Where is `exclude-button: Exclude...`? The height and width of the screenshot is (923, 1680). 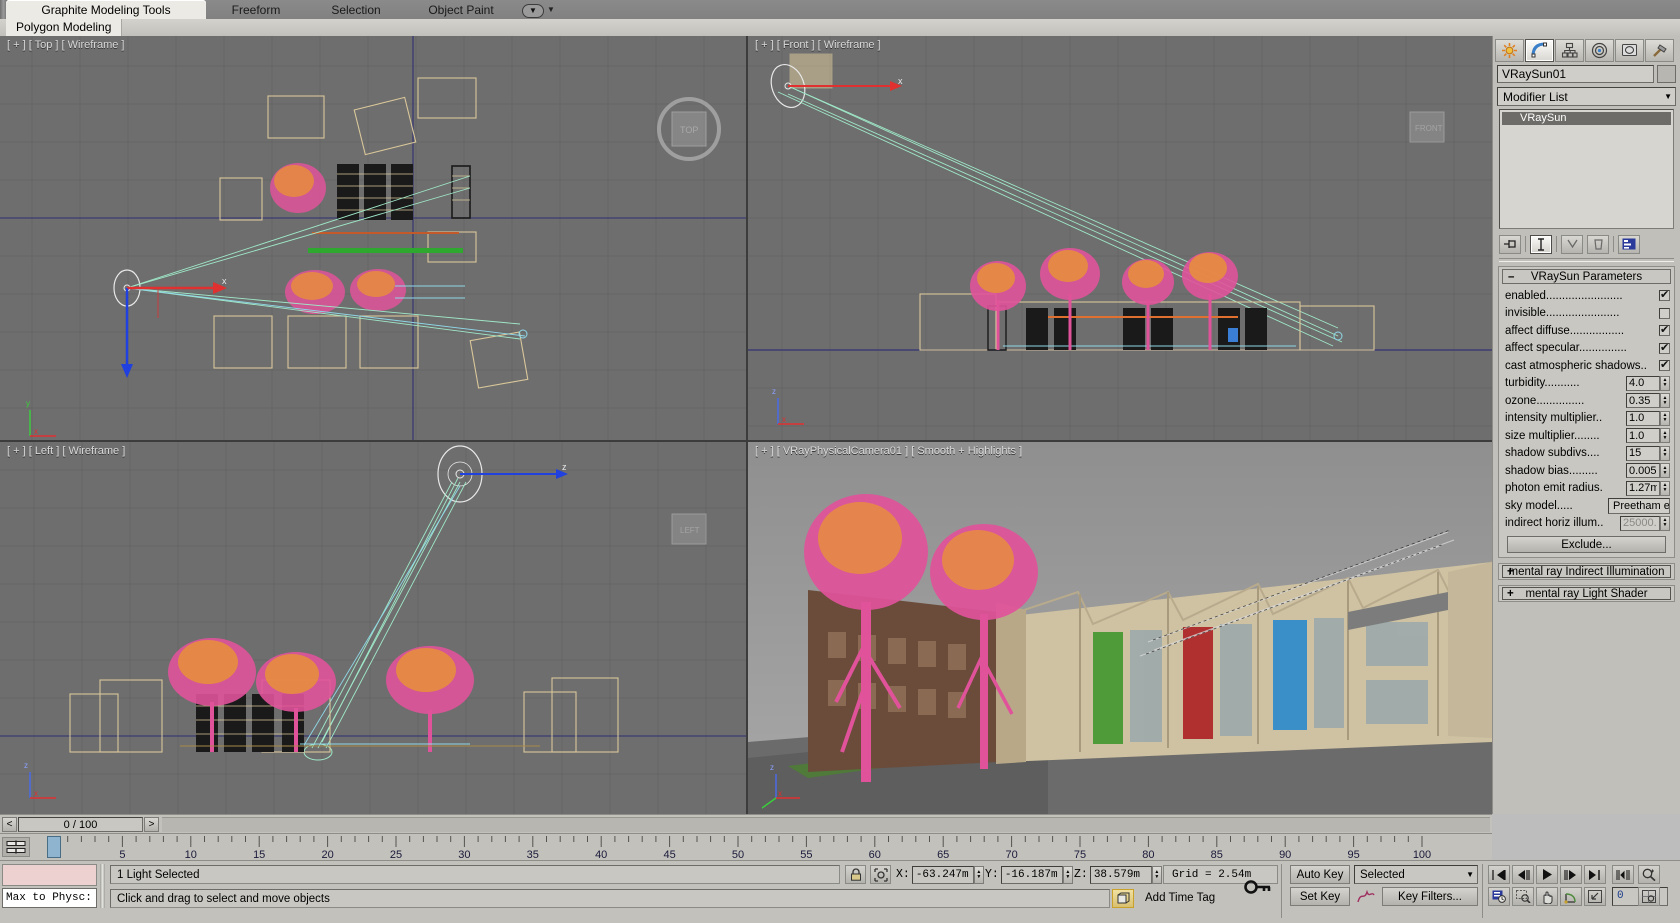
exclude-button: Exclude... is located at coordinates (1586, 544).